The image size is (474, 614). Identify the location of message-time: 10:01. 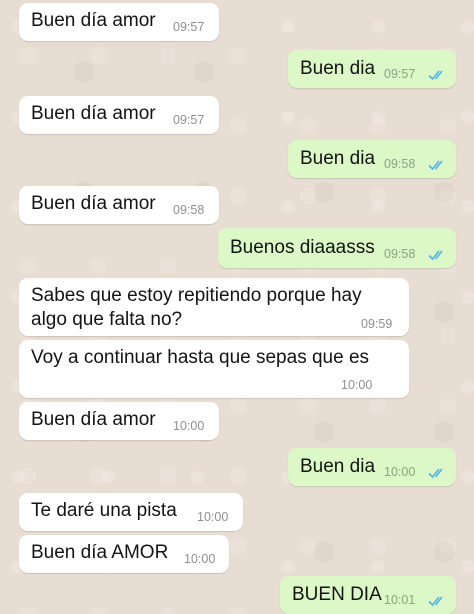
(400, 600).